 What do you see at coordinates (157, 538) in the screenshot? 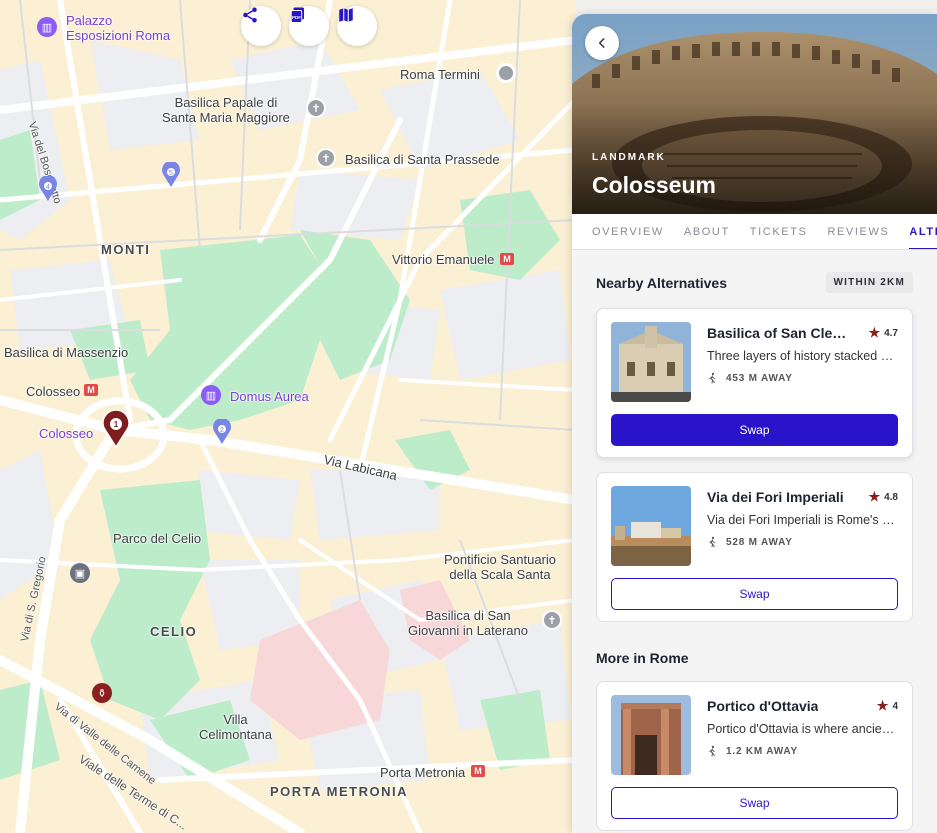
I see `map-label-parco-celio: Parco del Celio` at bounding box center [157, 538].